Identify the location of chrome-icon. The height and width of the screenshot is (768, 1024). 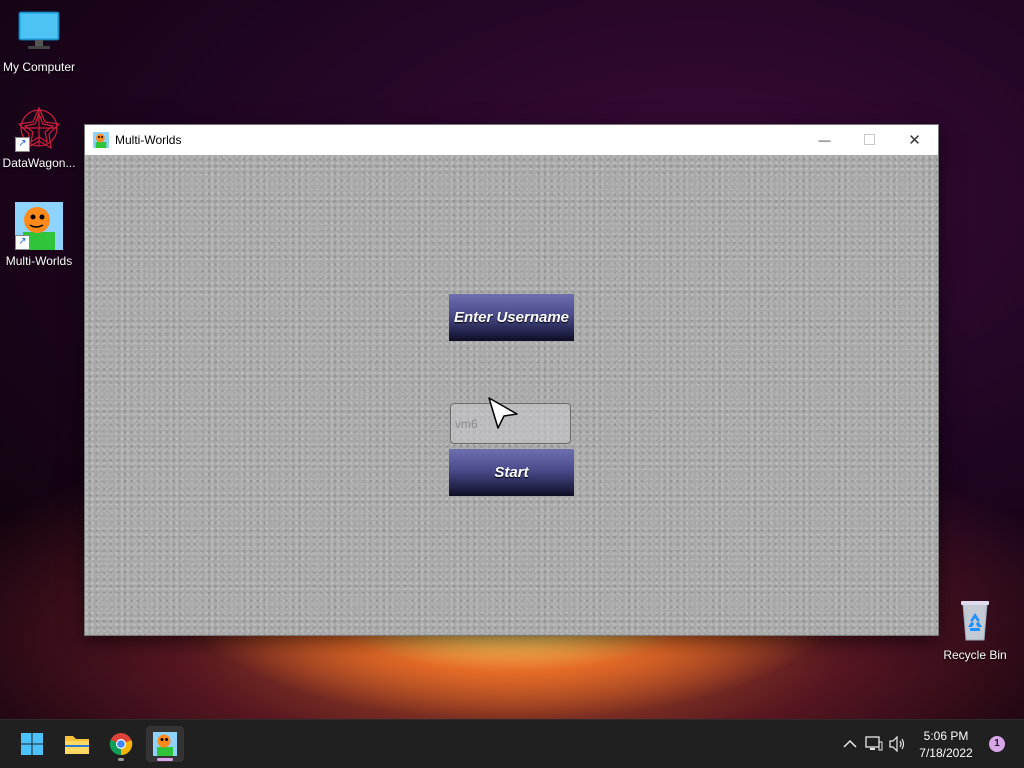
(121, 744).